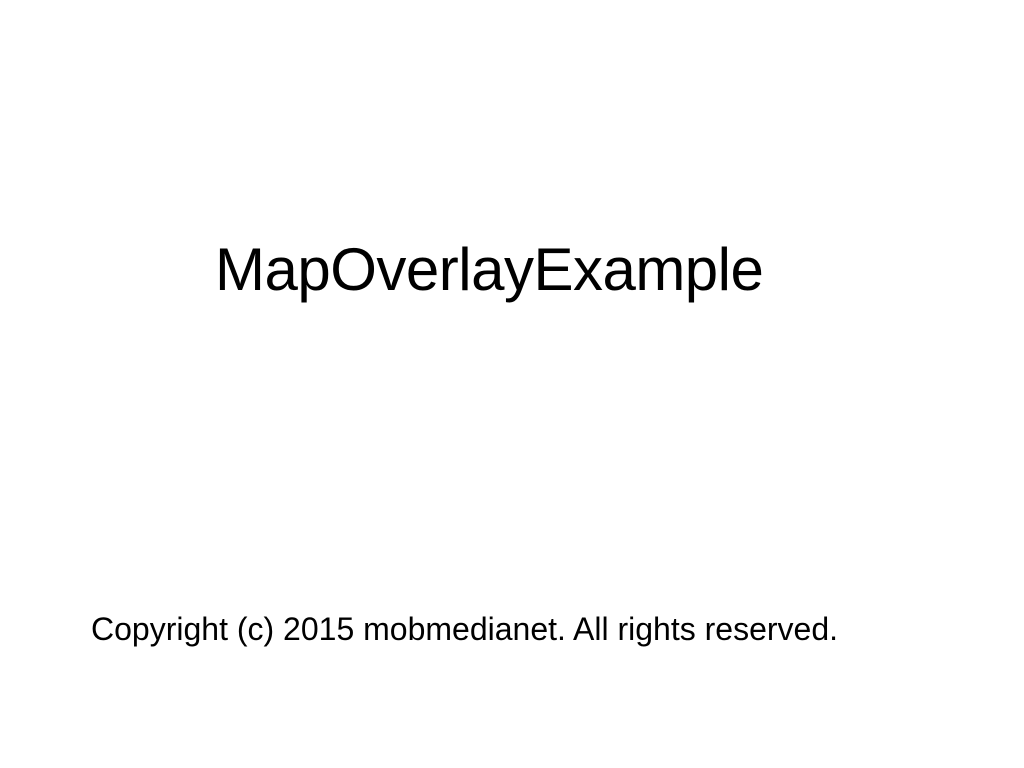 The width and height of the screenshot is (1024, 768). I want to click on app-title: MapOverlayExample, so click(489, 269).